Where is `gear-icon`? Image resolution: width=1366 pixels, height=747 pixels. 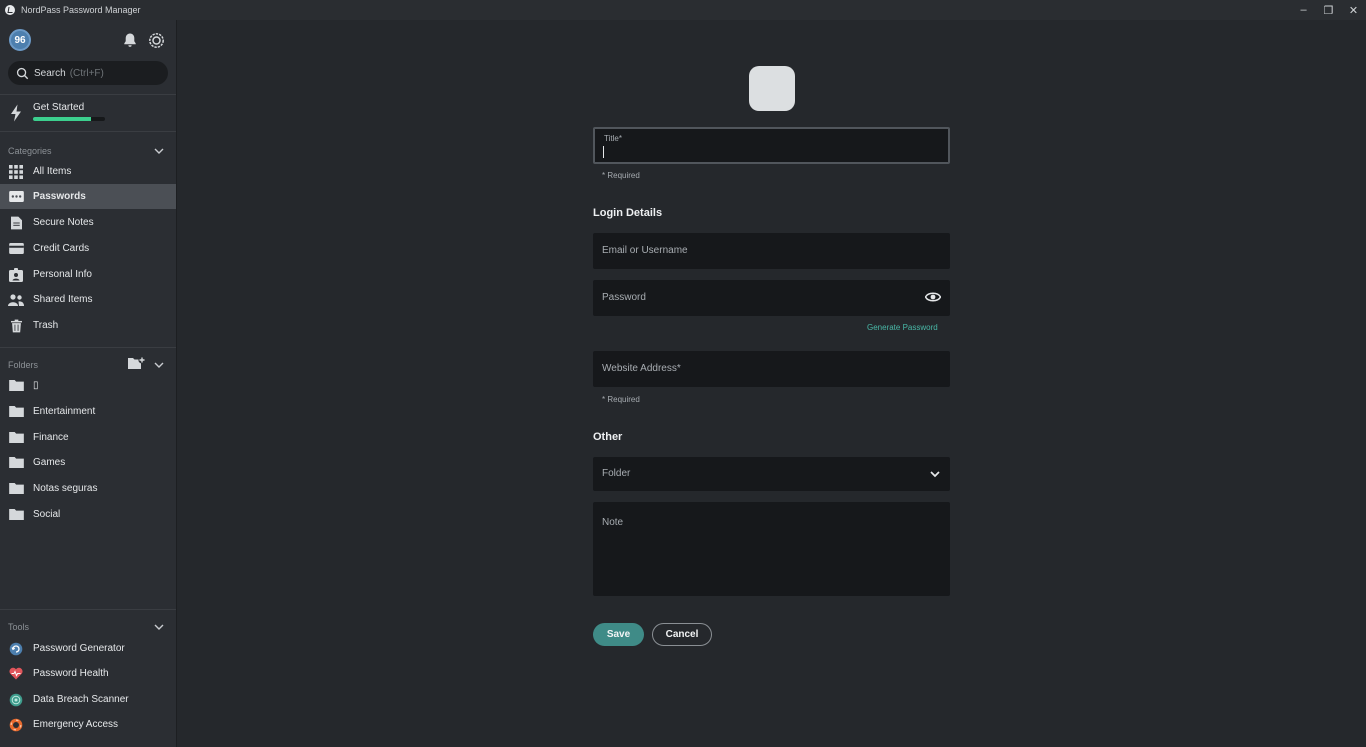 gear-icon is located at coordinates (156, 40).